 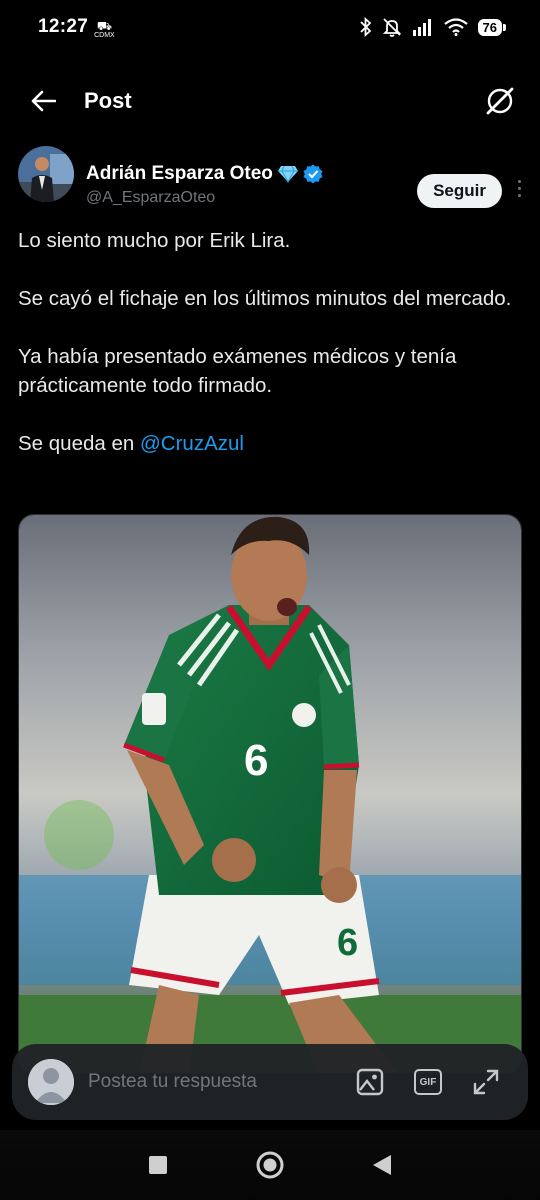 What do you see at coordinates (486, 1082) in the screenshot?
I see `expand-icon` at bounding box center [486, 1082].